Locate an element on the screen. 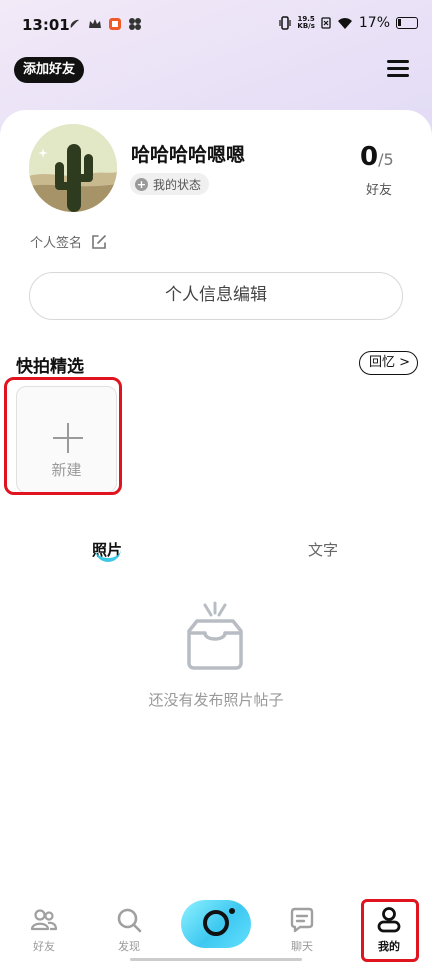  search-icon is located at coordinates (129, 920).